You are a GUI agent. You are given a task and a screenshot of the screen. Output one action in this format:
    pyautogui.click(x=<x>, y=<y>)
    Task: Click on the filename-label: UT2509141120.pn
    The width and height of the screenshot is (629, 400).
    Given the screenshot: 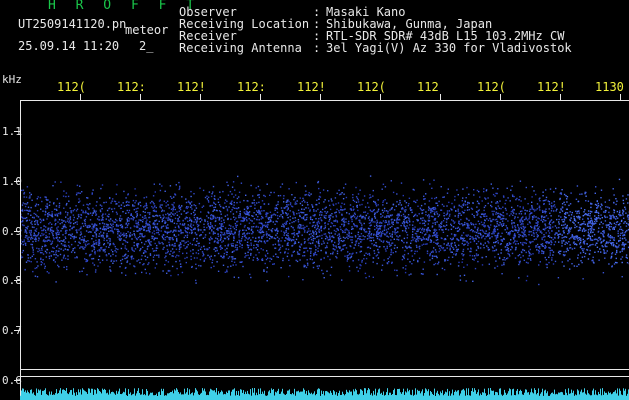 What is the action you would take?
    pyautogui.click(x=72, y=24)
    